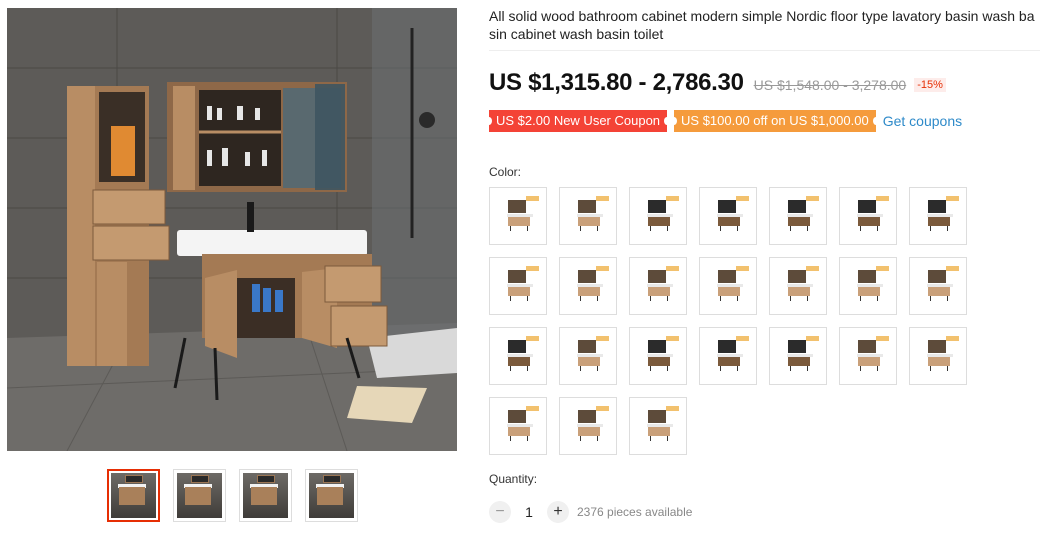 This screenshot has width=1042, height=541. Describe the element at coordinates (513, 479) in the screenshot. I see `quantity-label: Quantity:` at that location.